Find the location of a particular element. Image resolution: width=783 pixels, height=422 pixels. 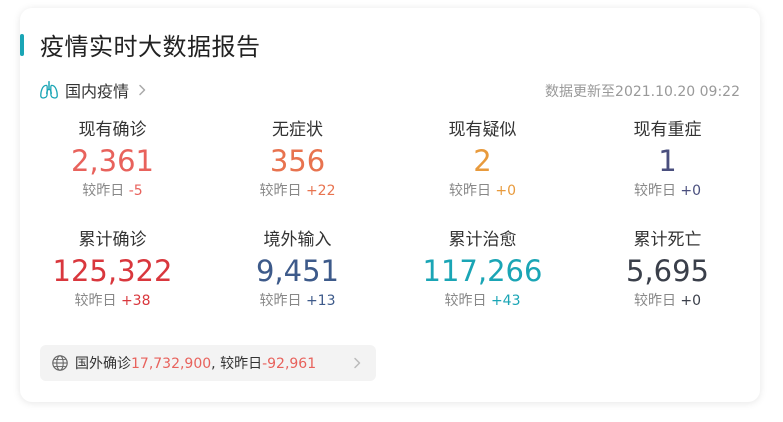

region-label: 国内疫情 is located at coordinates (97, 91).